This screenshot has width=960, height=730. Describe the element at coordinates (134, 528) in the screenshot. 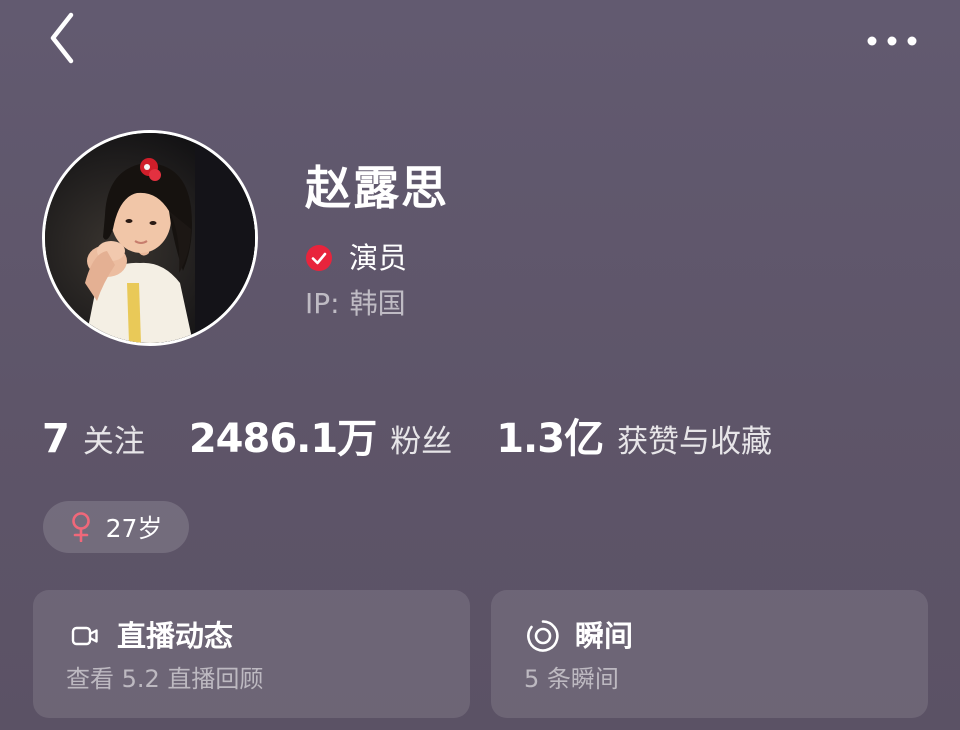

I see `age-text: 27岁` at that location.